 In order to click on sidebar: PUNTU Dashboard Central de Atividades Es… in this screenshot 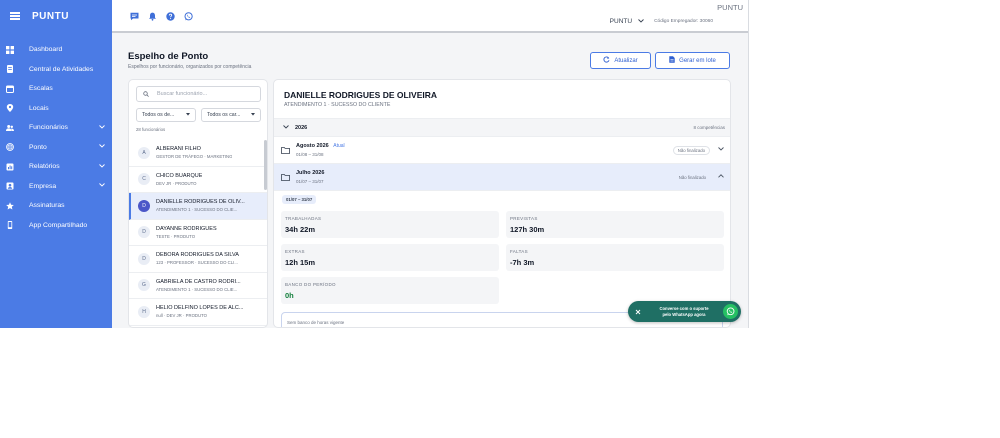, I will do `click(56, 164)`.